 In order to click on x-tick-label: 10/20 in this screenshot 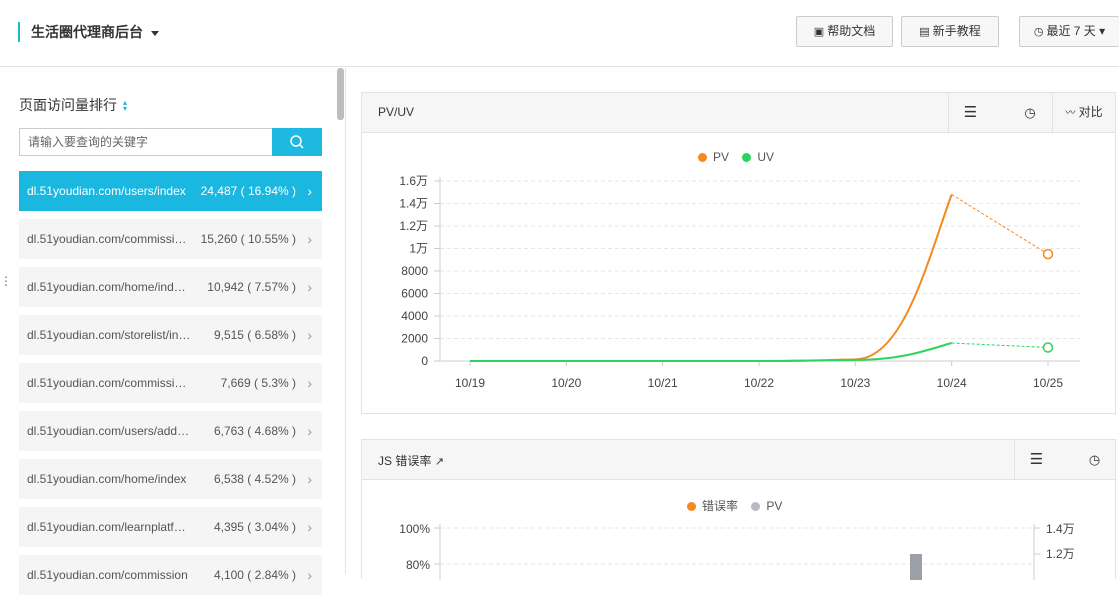, I will do `click(566, 383)`.